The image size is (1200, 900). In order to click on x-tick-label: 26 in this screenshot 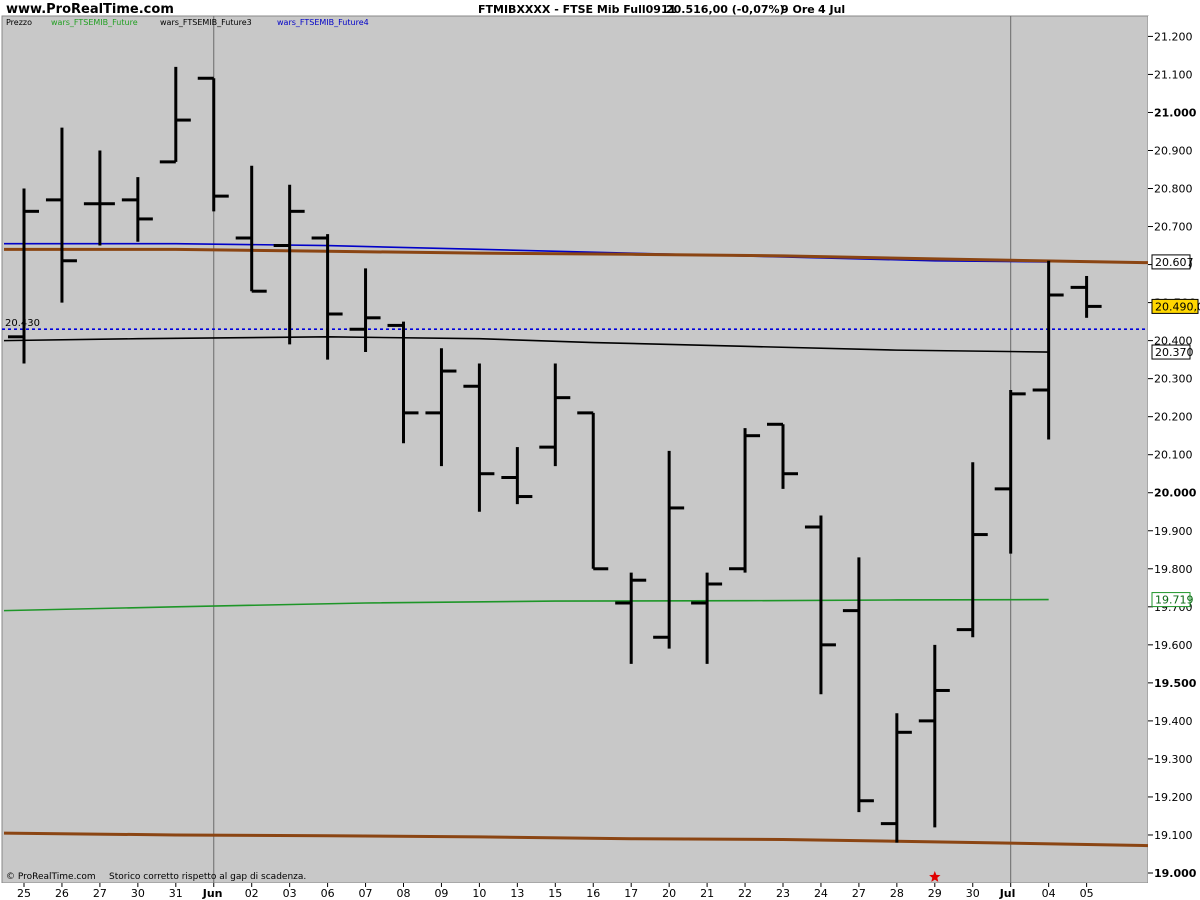, I will do `click(62, 893)`.